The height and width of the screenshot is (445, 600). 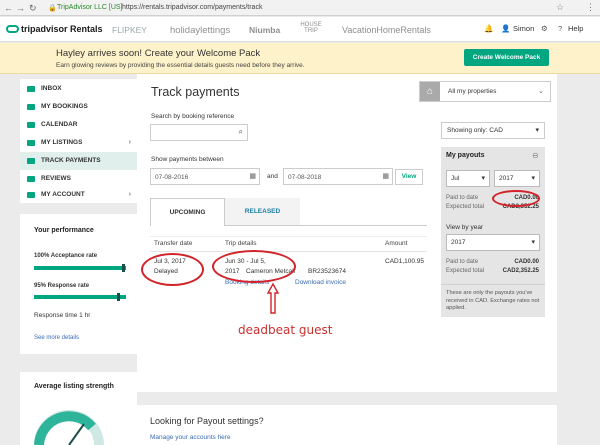 What do you see at coordinates (63, 194) in the screenshot?
I see `sidebar-item-label: MY ACCOUNT` at bounding box center [63, 194].